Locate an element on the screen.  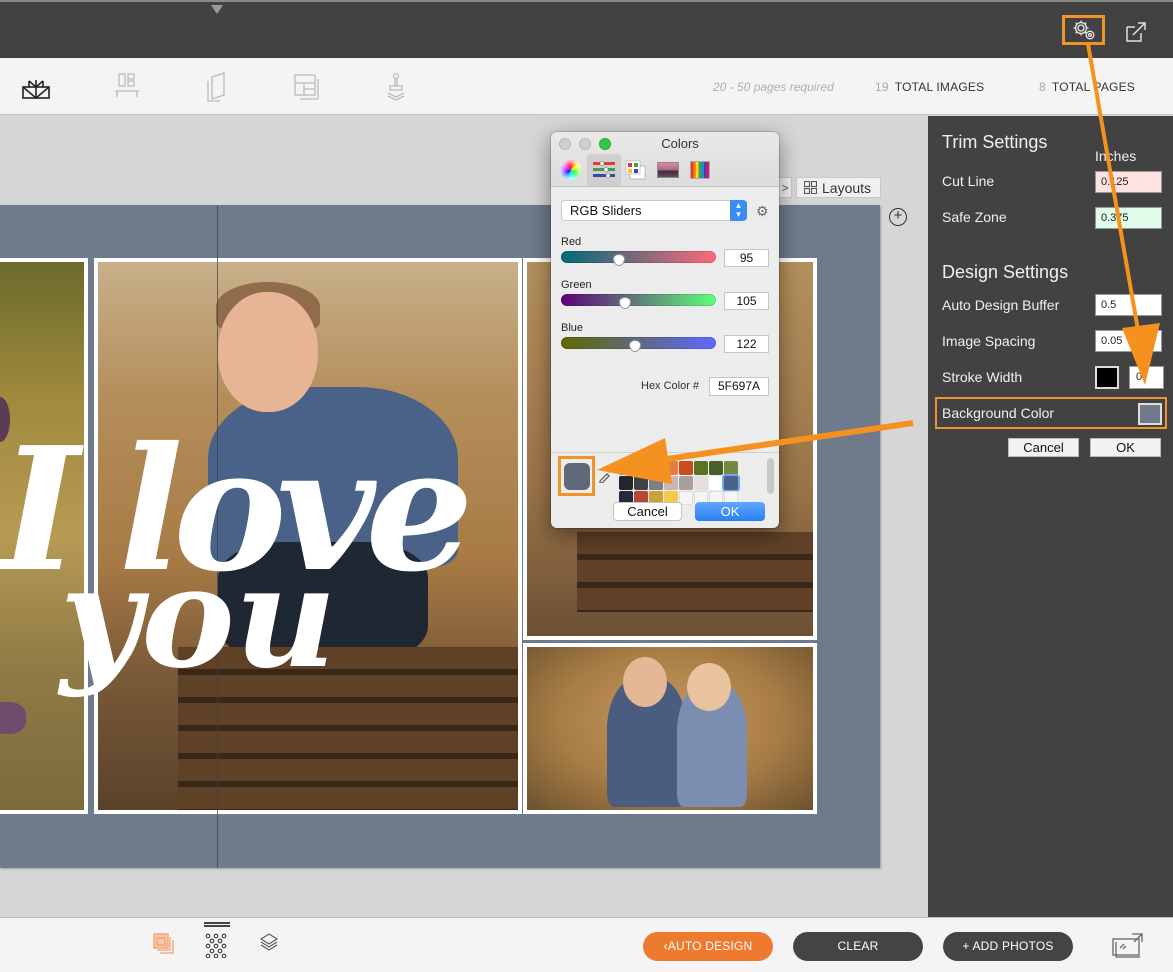
green-slider-thumb is located at coordinates (624, 303).